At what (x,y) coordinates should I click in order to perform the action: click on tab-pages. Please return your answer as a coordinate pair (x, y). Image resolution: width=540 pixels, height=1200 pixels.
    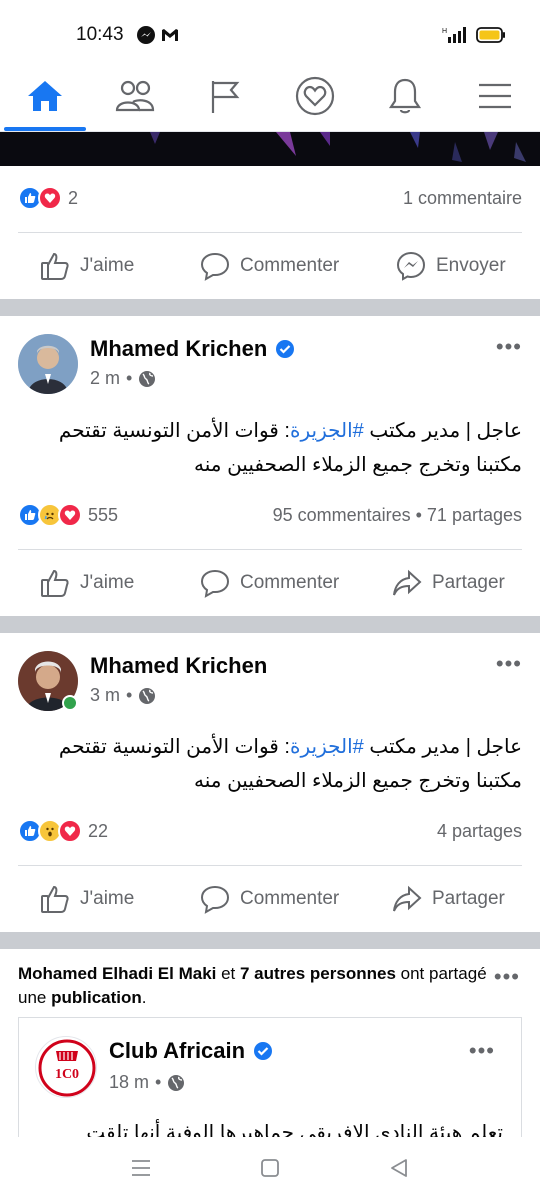
    Looking at the image, I should click on (225, 96).